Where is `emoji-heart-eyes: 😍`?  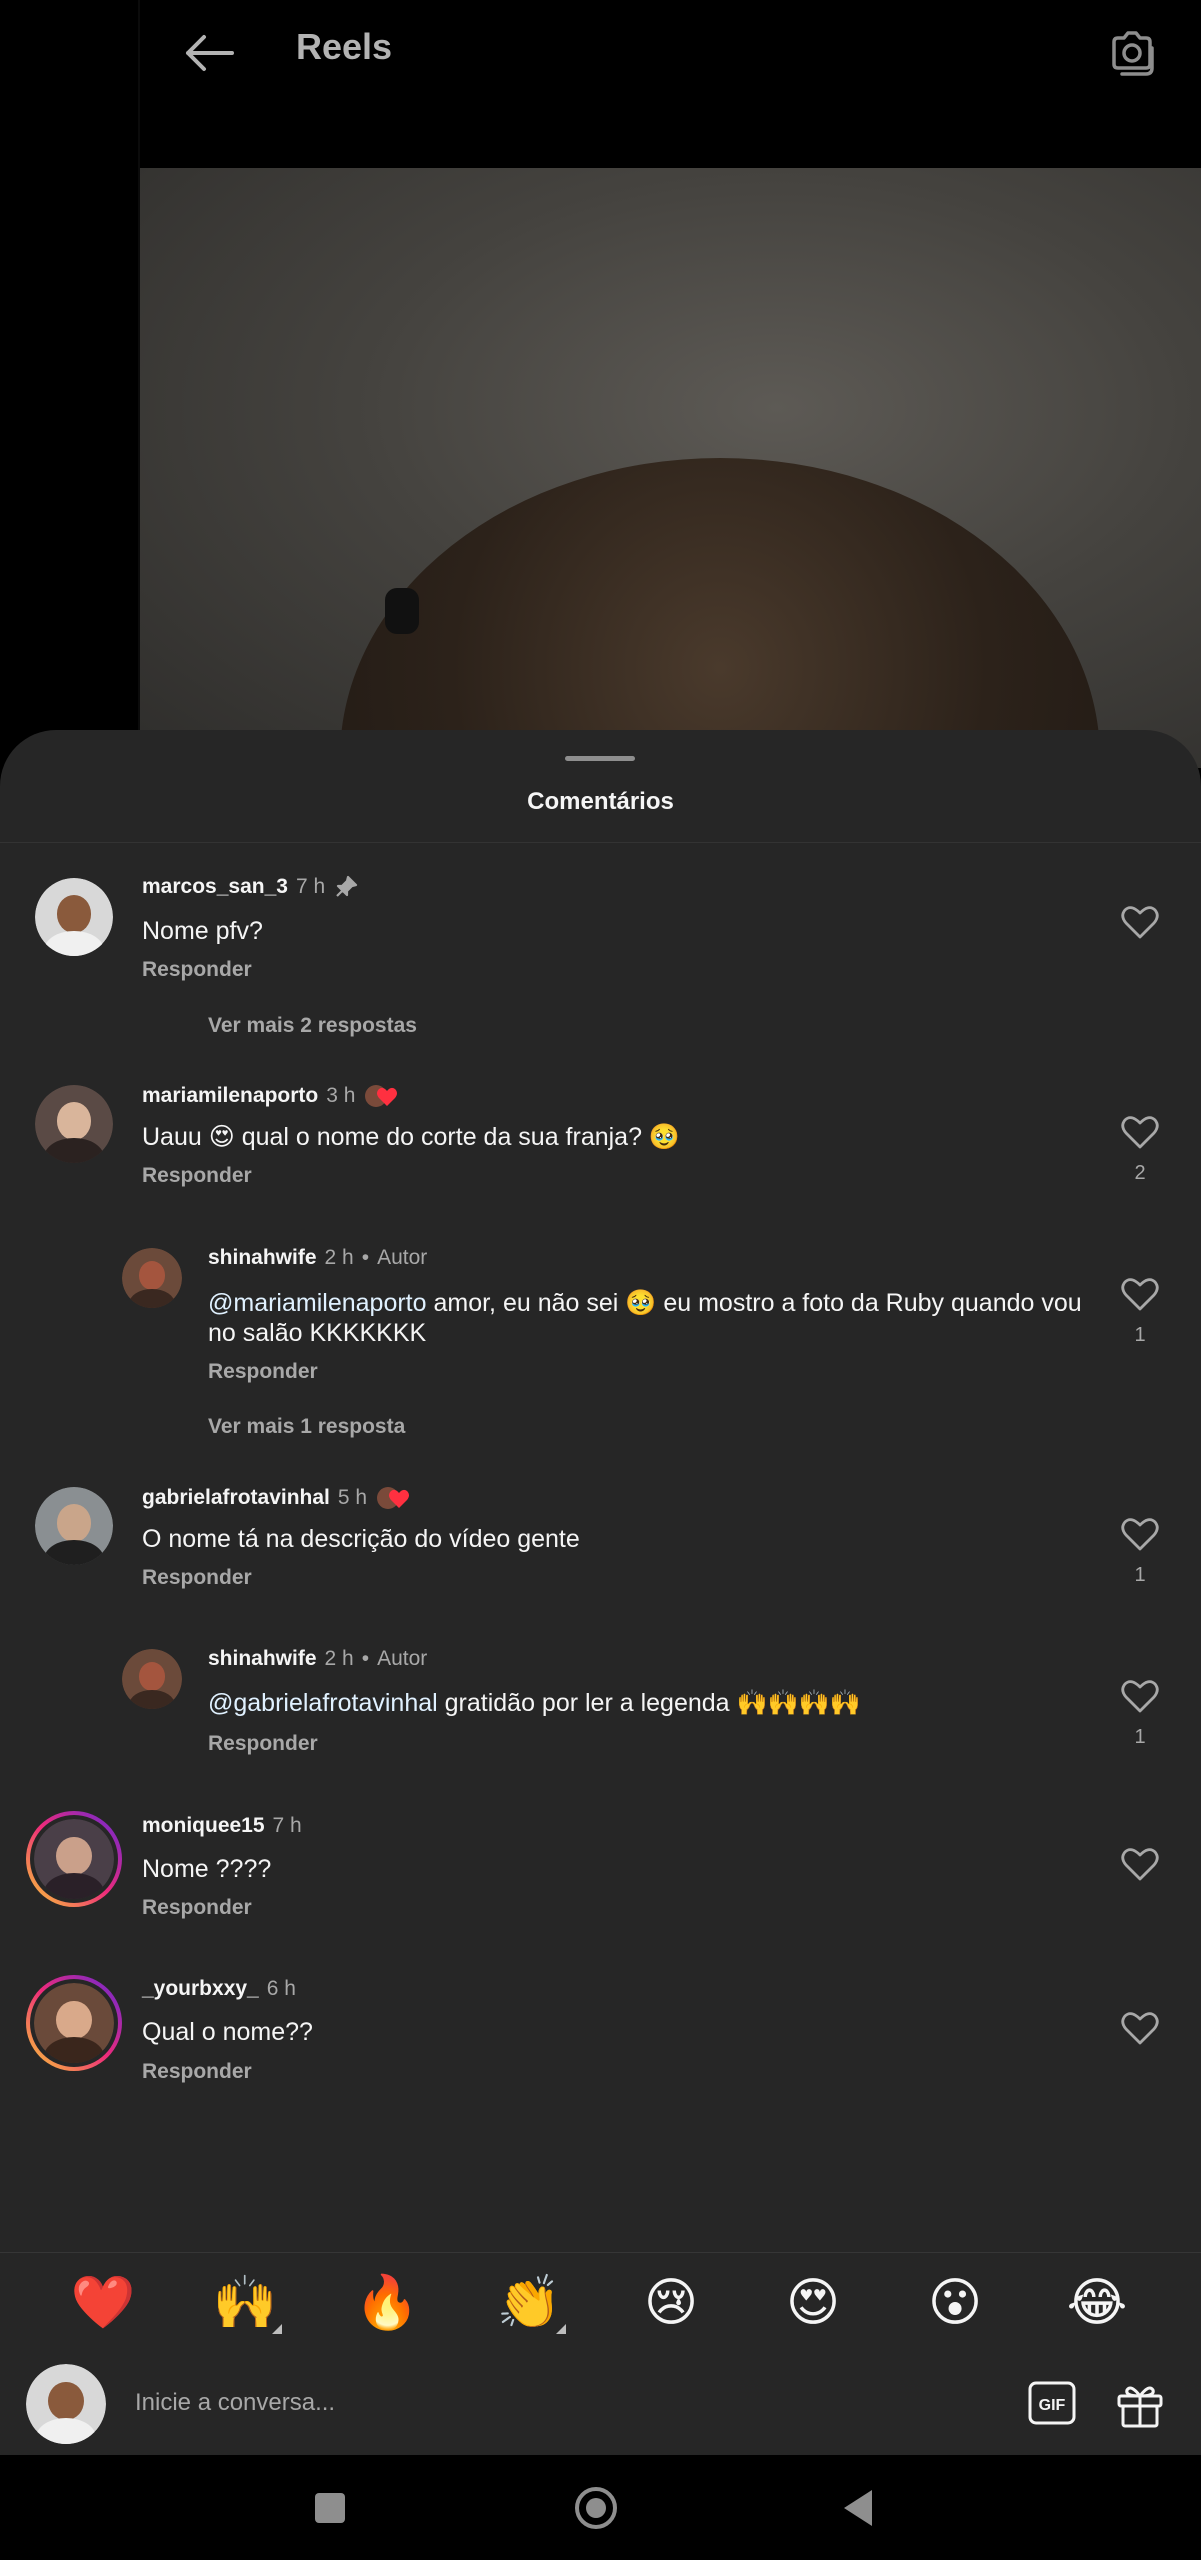
emoji-heart-eyes: 😍 is located at coordinates (813, 2303).